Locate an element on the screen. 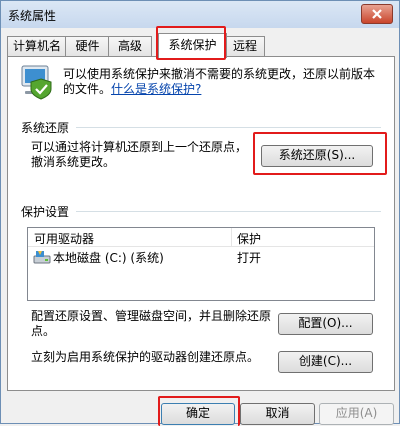  configure-description: 配置还原设置、管理磁盘空间，并且删除还原点。 is located at coordinates (151, 323).